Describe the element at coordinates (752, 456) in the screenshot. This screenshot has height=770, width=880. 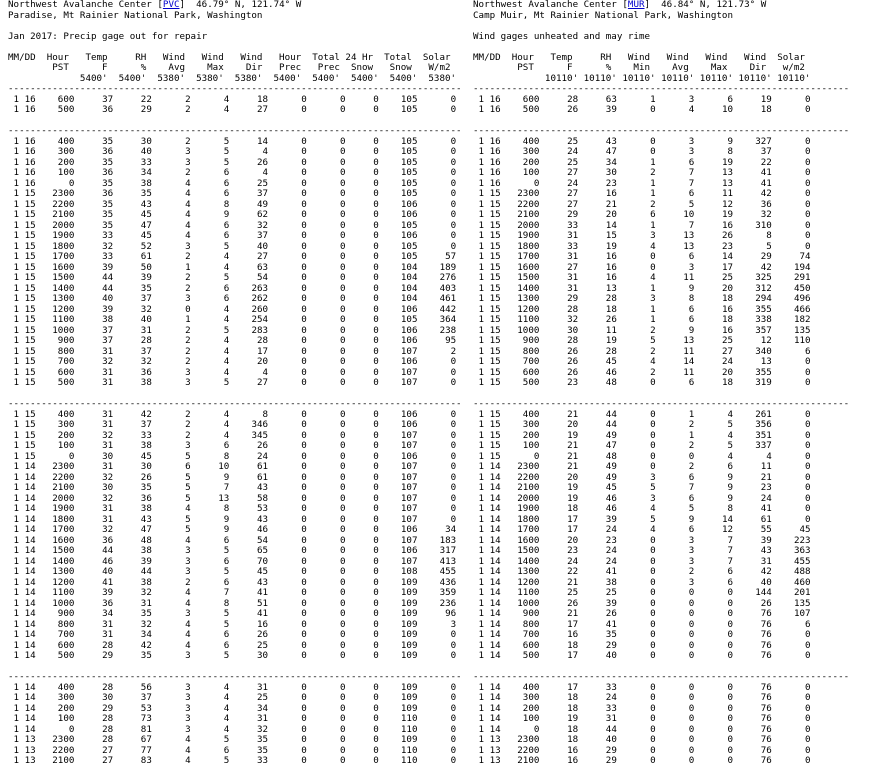
I see `table-cell: 4` at that location.